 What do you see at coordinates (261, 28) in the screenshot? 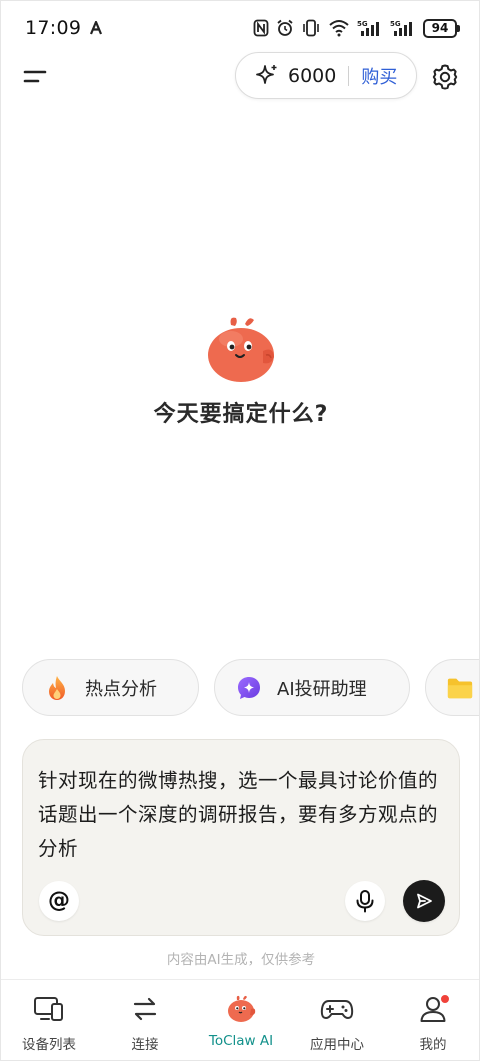
I see `nfc-icon` at bounding box center [261, 28].